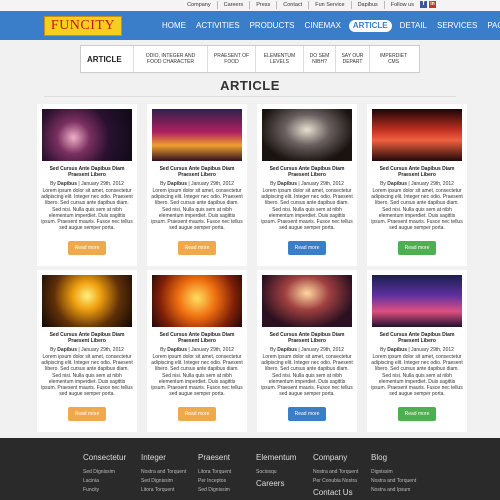  What do you see at coordinates (214, 481) in the screenshot?
I see `footer-link: Per Inceptos` at bounding box center [214, 481].